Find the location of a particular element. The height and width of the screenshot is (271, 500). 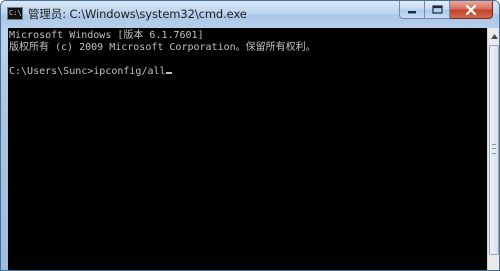

grip-icon is located at coordinates (494, 149).